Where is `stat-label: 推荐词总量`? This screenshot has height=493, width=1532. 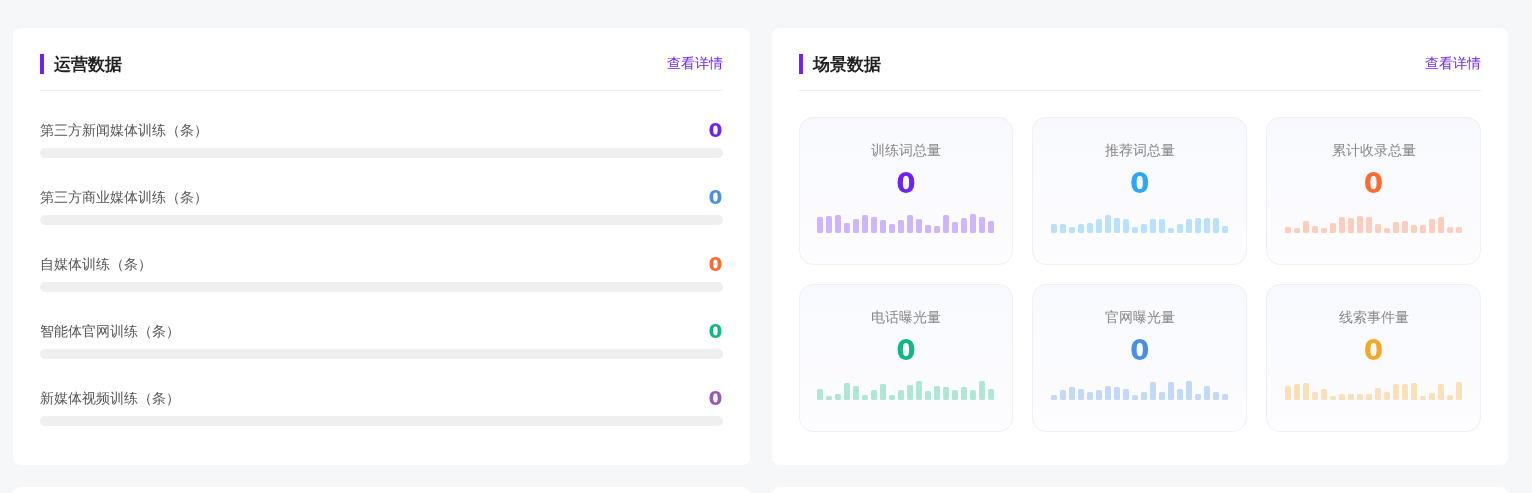
stat-label: 推荐词总量 is located at coordinates (1139, 150).